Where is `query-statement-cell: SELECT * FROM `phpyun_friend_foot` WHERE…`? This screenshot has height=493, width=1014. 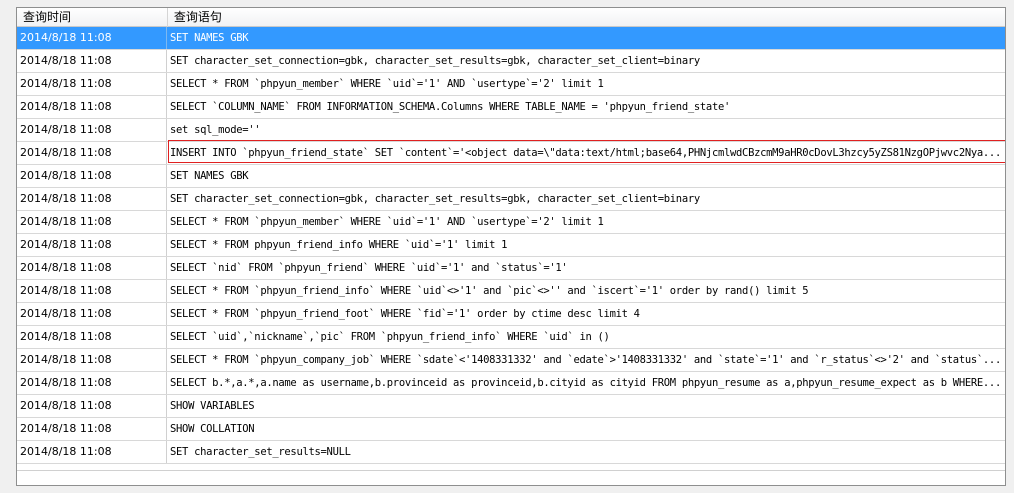
query-statement-cell: SELECT * FROM `phpyun_friend_foot` WHERE… is located at coordinates (405, 314).